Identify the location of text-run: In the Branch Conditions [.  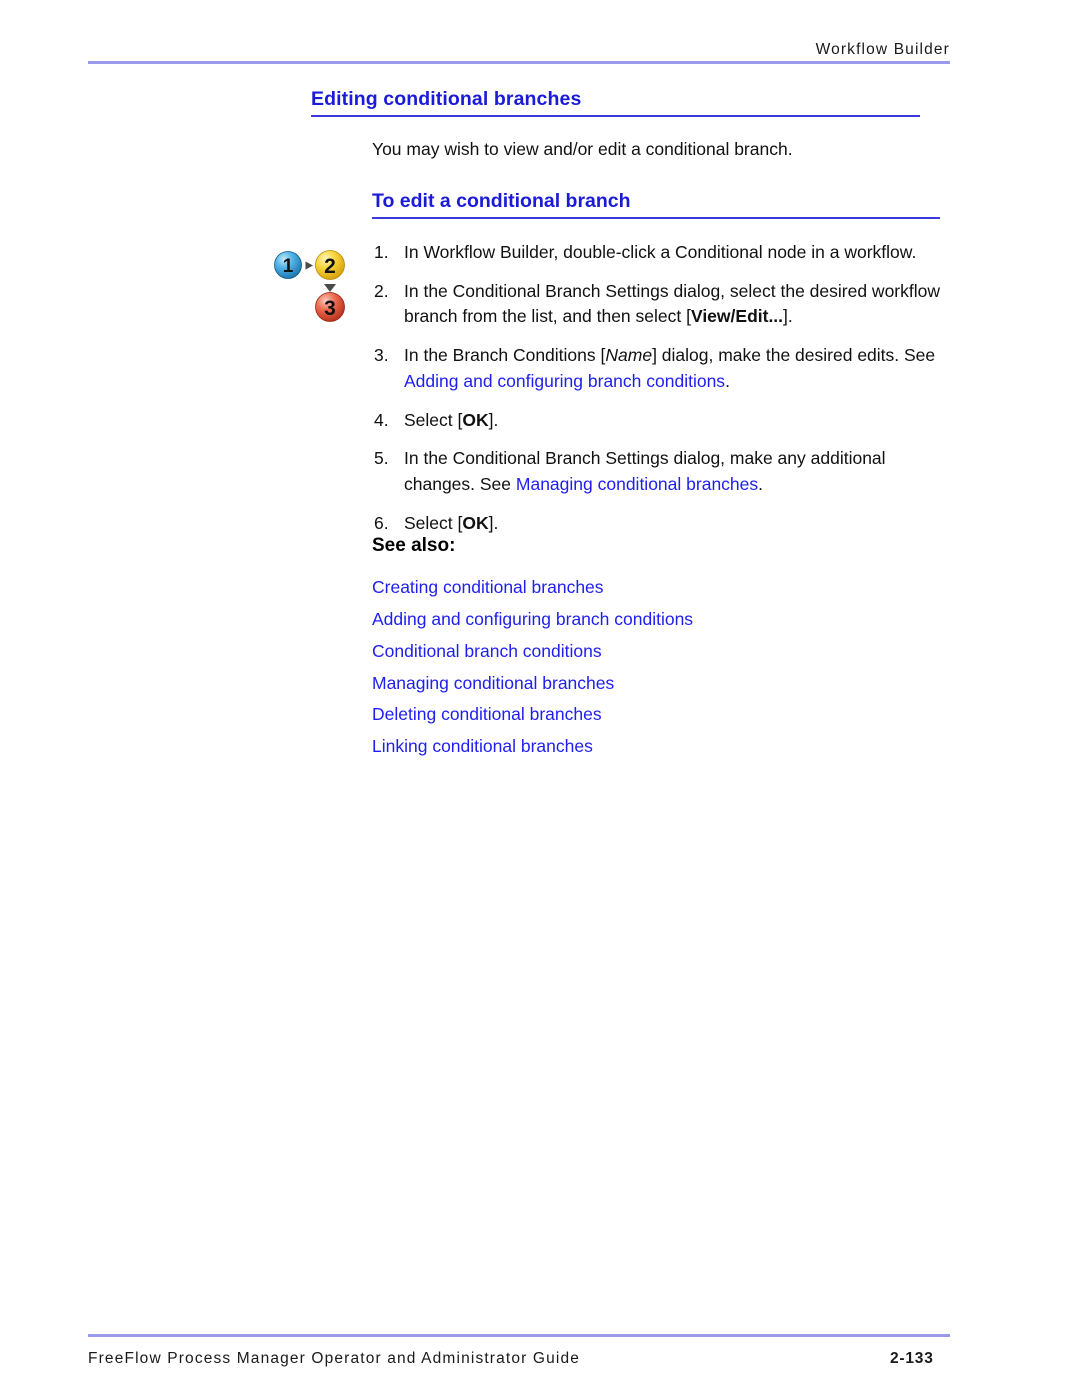
(505, 355).